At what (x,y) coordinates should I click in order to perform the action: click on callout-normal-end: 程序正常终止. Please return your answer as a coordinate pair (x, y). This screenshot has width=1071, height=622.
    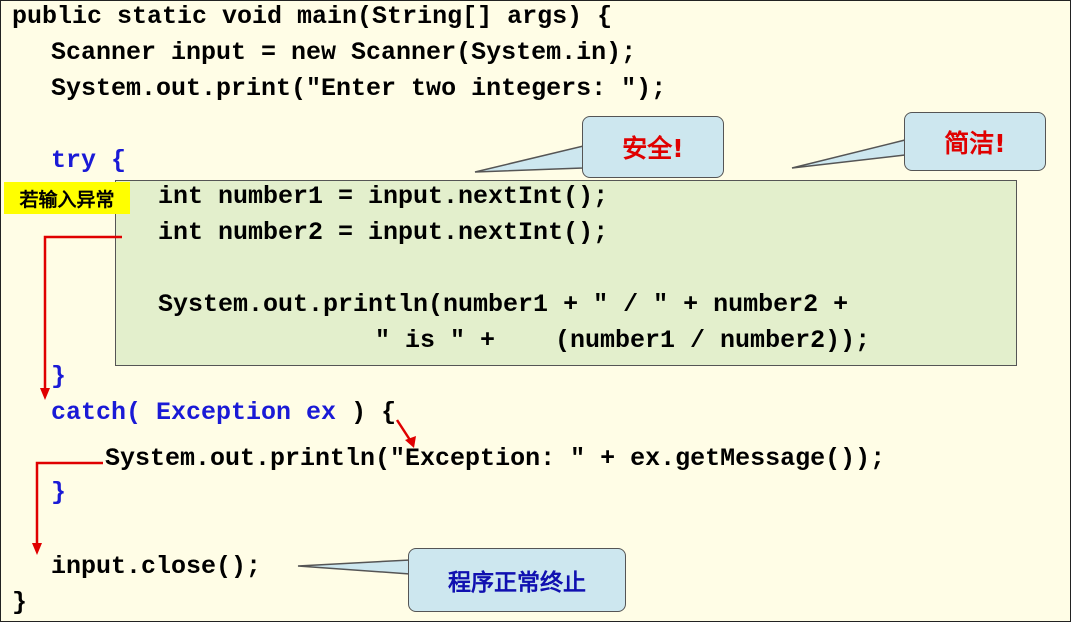
    Looking at the image, I should click on (517, 580).